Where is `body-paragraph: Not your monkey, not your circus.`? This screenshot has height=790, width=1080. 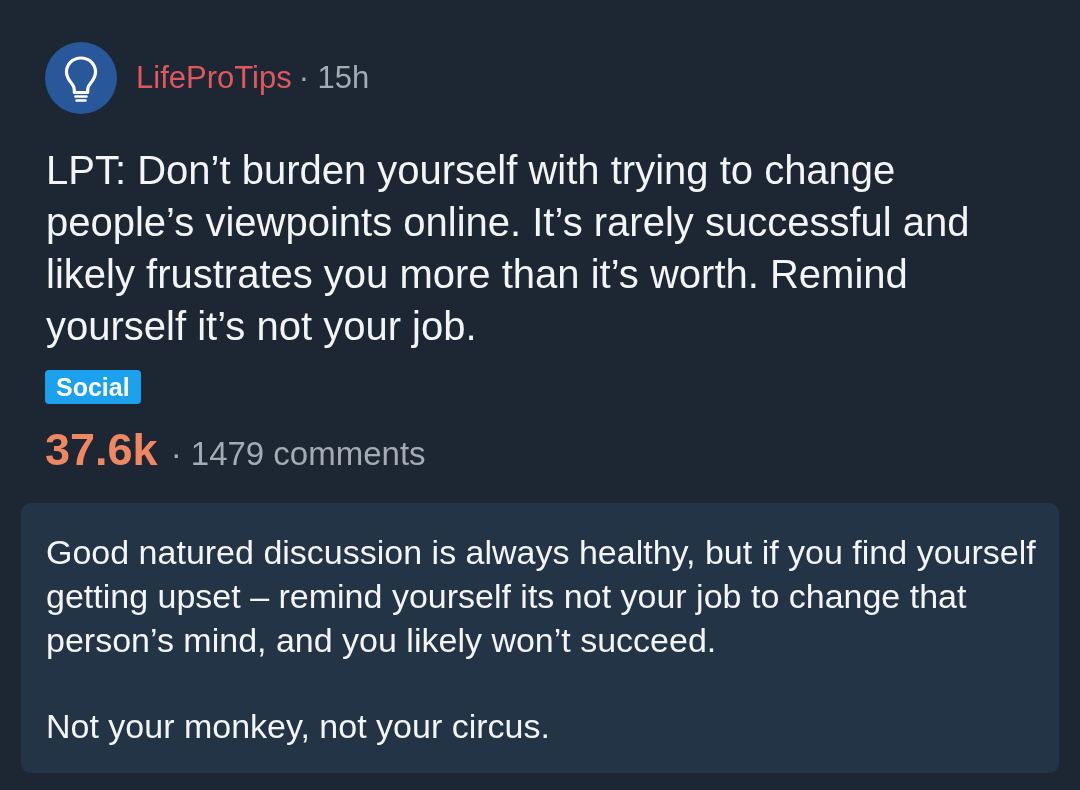 body-paragraph: Not your monkey, not your circus. is located at coordinates (298, 726).